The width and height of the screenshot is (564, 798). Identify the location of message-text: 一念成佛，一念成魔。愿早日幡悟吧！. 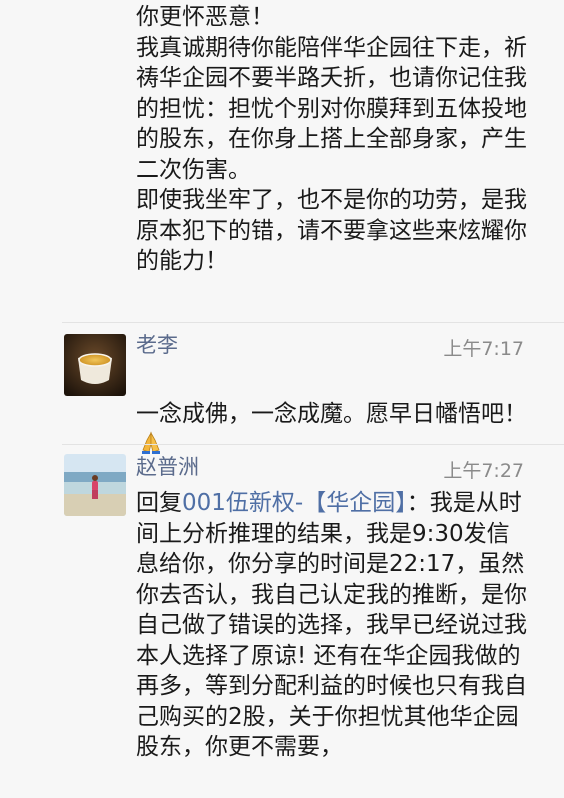
(332, 414).